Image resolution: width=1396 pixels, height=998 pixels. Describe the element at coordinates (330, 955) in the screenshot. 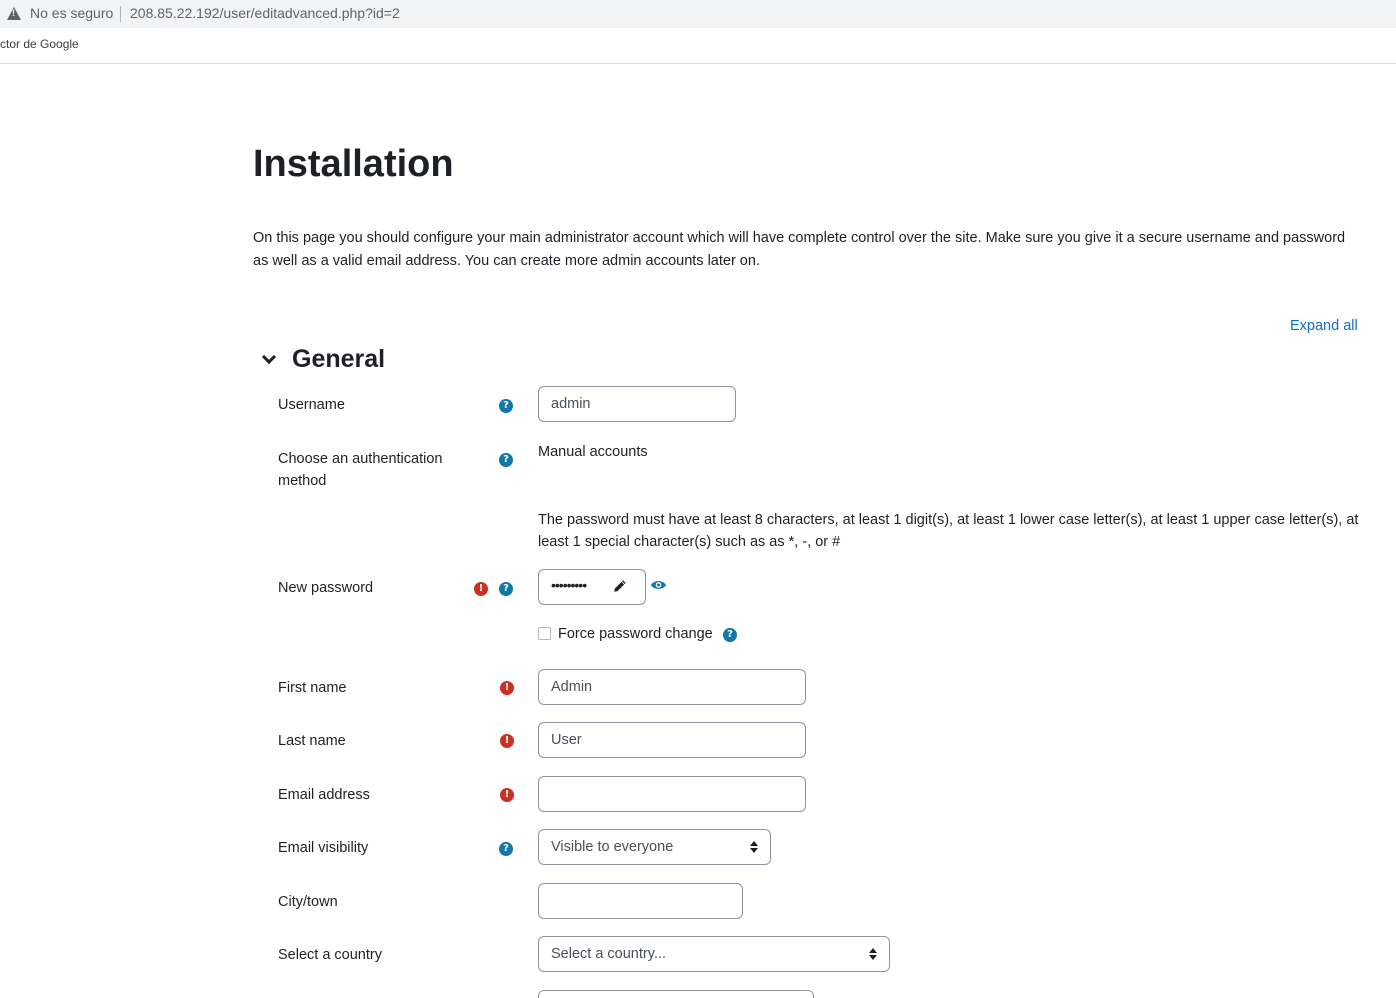

I see `country-label: Select a country` at that location.